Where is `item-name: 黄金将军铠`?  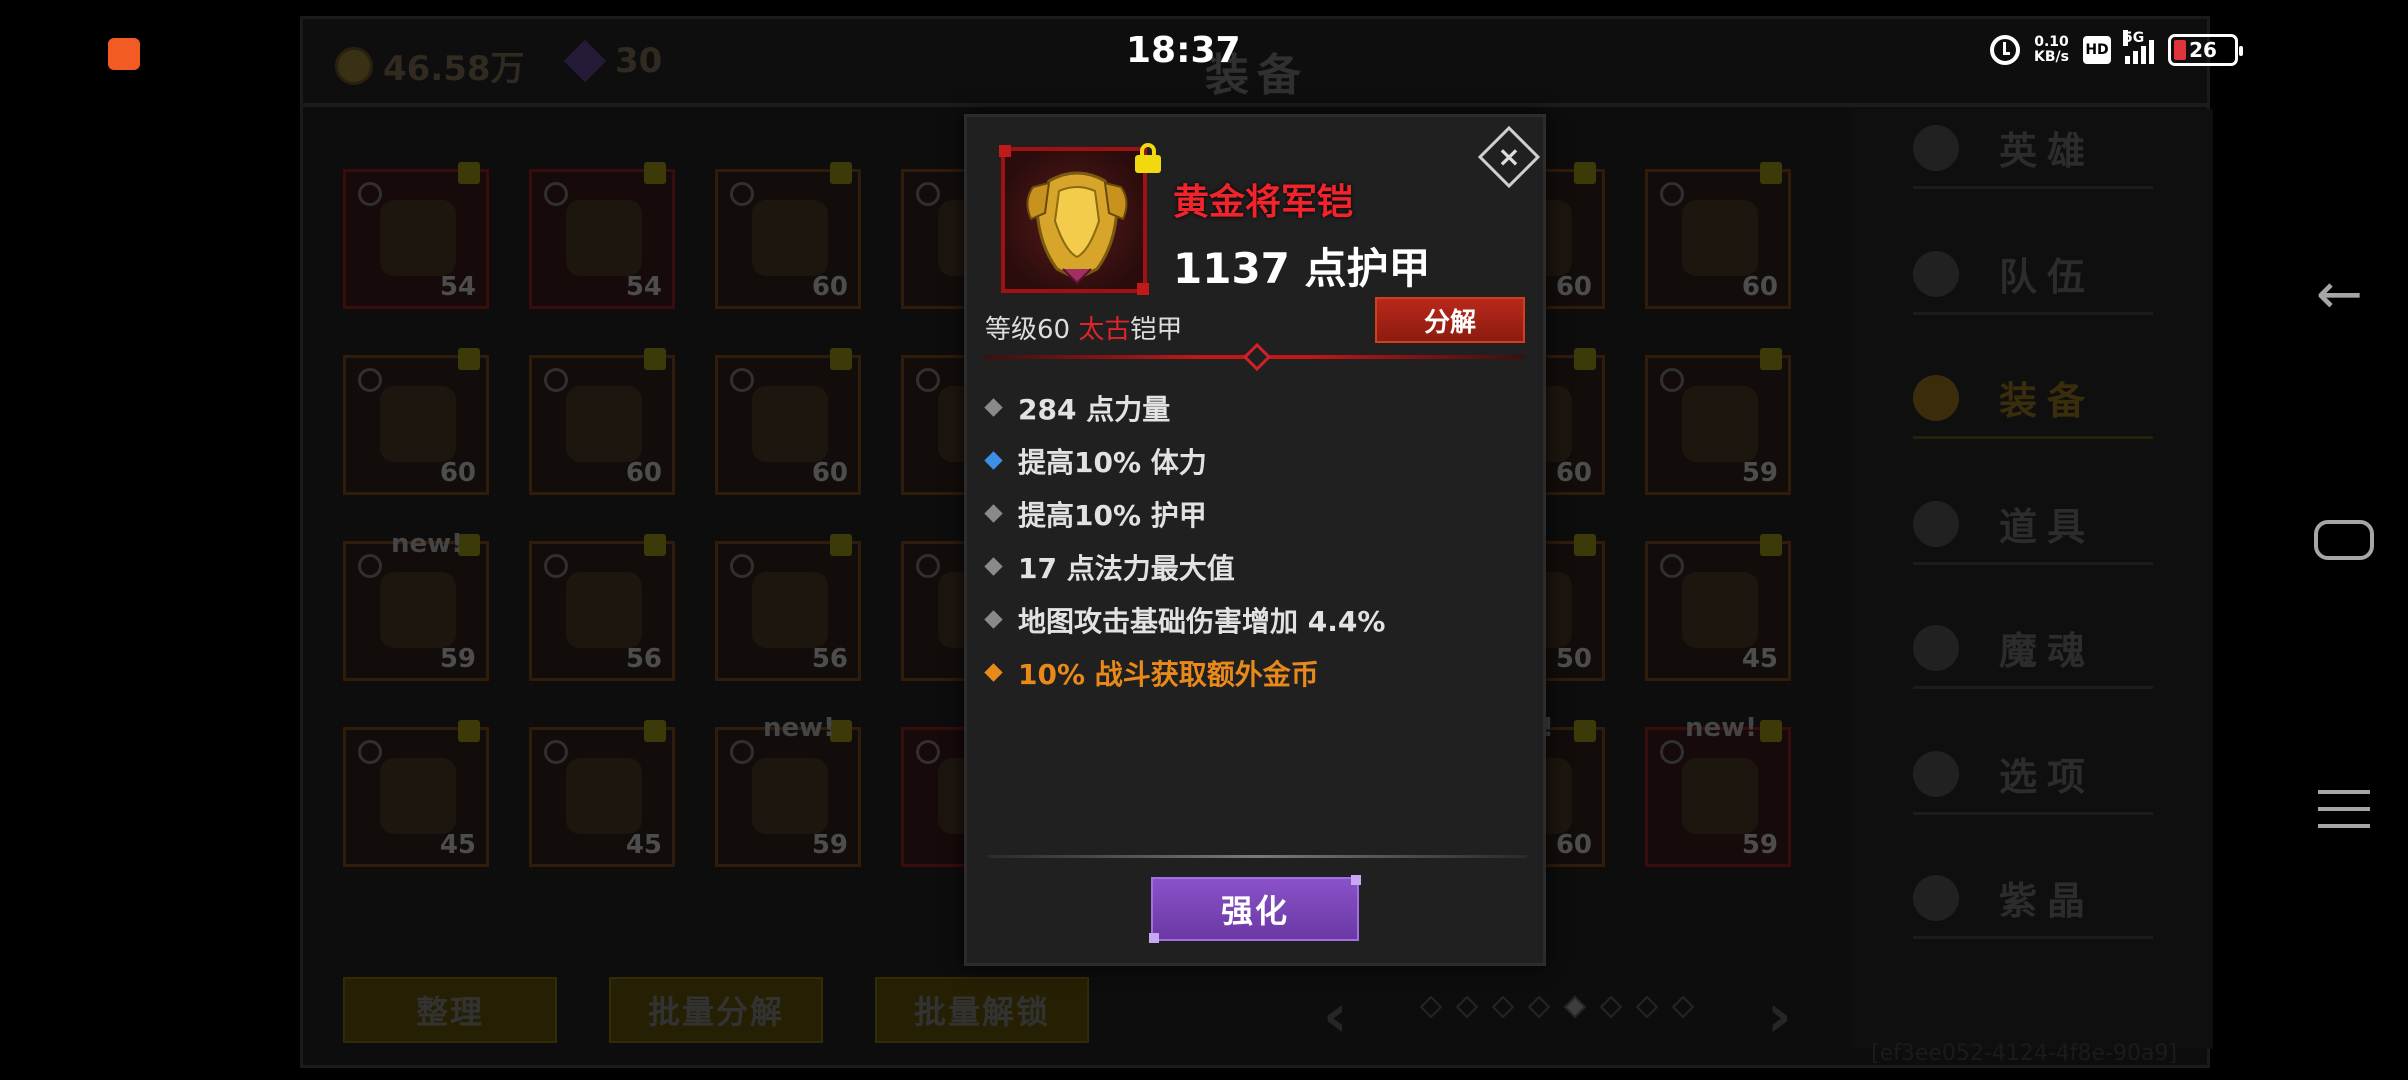 item-name: 黄金将军铠 is located at coordinates (1263, 202).